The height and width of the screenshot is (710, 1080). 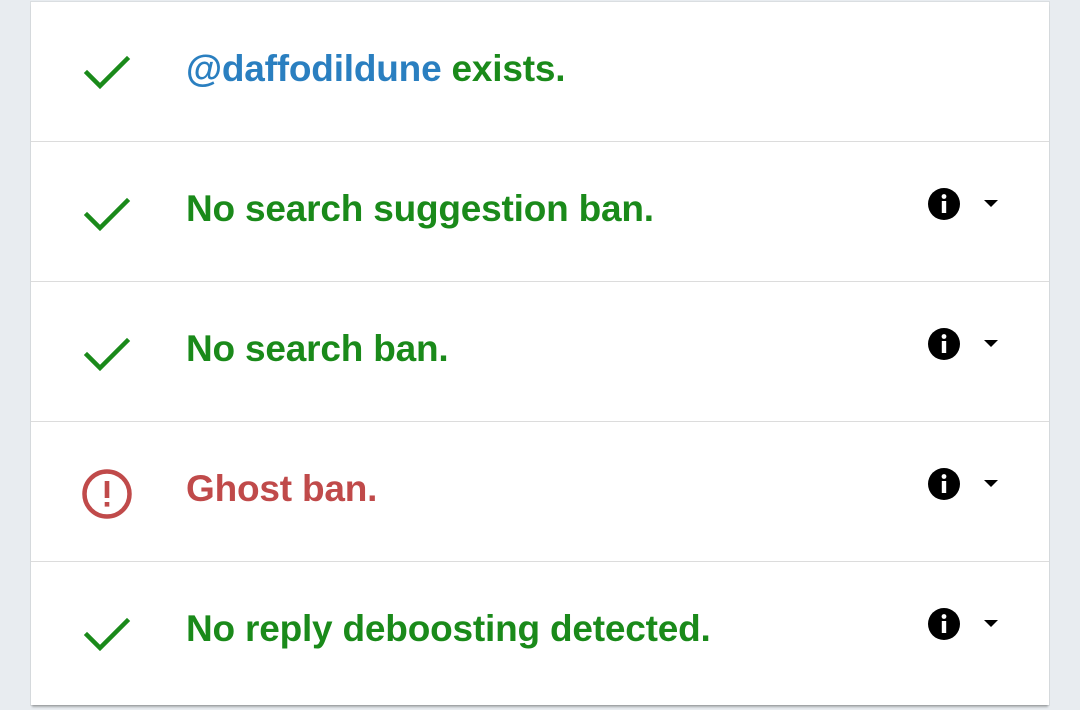 What do you see at coordinates (420, 208) in the screenshot?
I see `result-text: No search suggestion ban.` at bounding box center [420, 208].